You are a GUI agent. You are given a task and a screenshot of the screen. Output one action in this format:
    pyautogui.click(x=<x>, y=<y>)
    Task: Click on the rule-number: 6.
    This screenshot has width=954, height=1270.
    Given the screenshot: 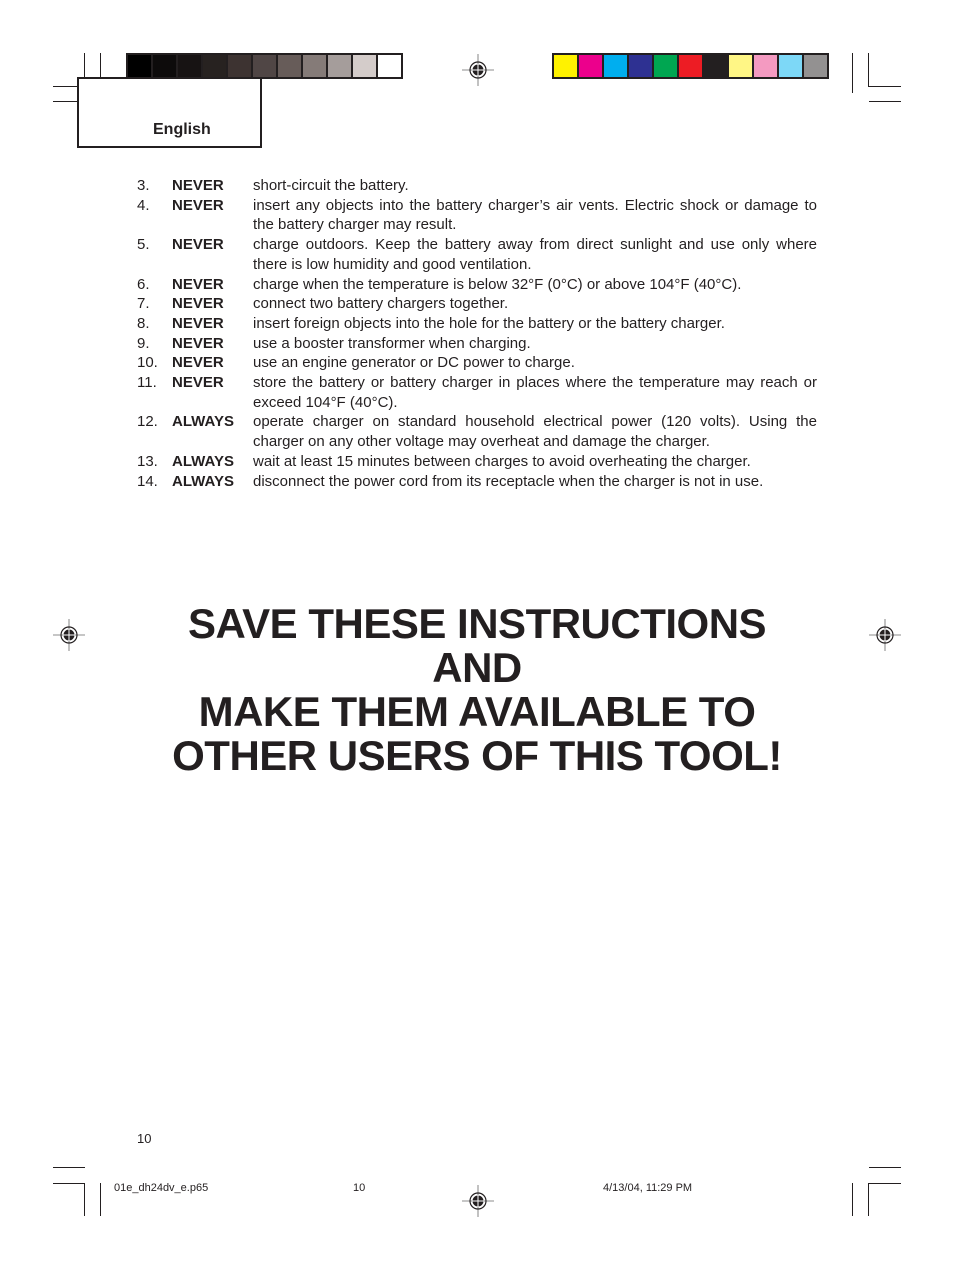 What is the action you would take?
    pyautogui.click(x=143, y=284)
    